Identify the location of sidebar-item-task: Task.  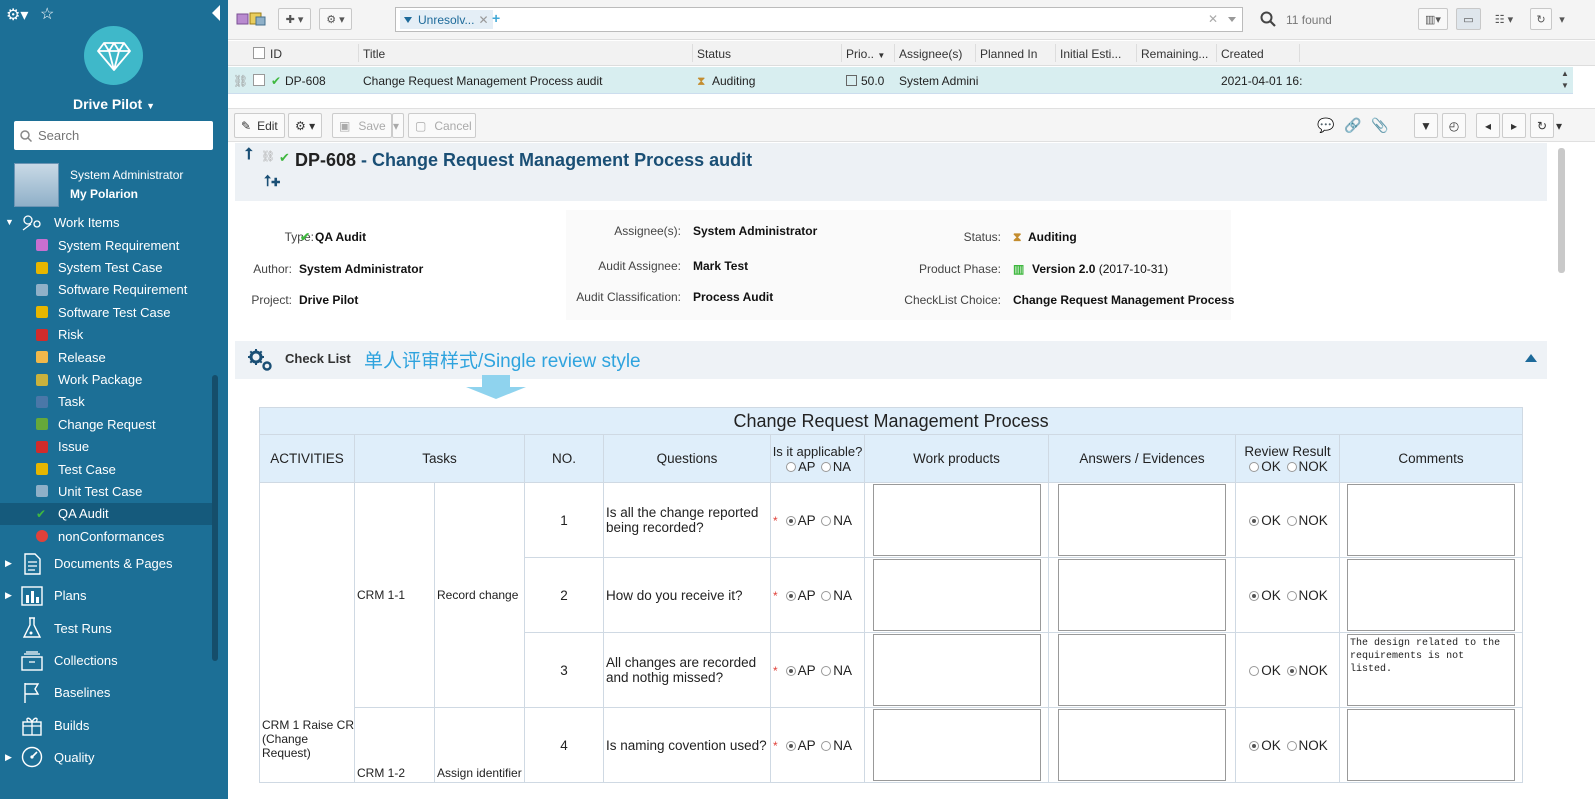
(107, 402).